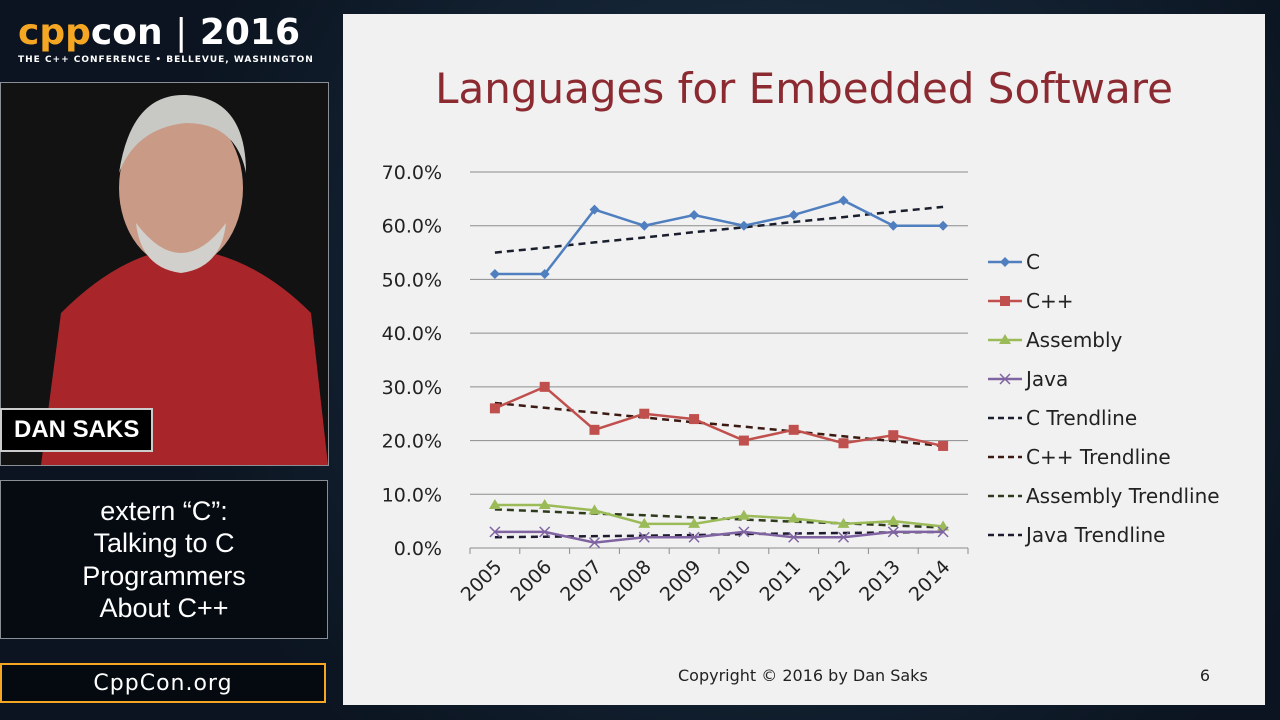 The image size is (1280, 720). I want to click on x-tick-label: 2005, so click(482, 581).